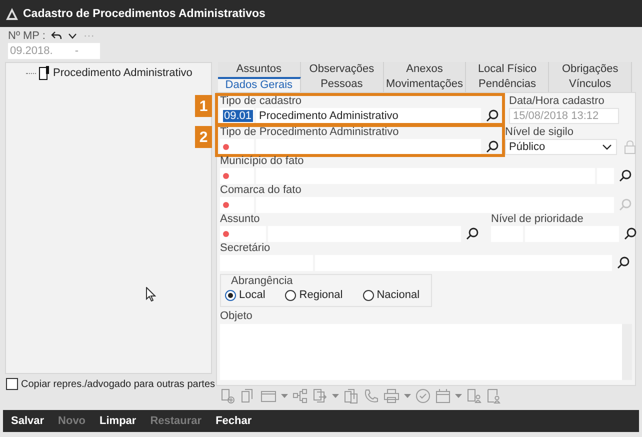  What do you see at coordinates (118, 384) in the screenshot?
I see `checkbox-label: Copiar repres./advogado para outras partes` at bounding box center [118, 384].